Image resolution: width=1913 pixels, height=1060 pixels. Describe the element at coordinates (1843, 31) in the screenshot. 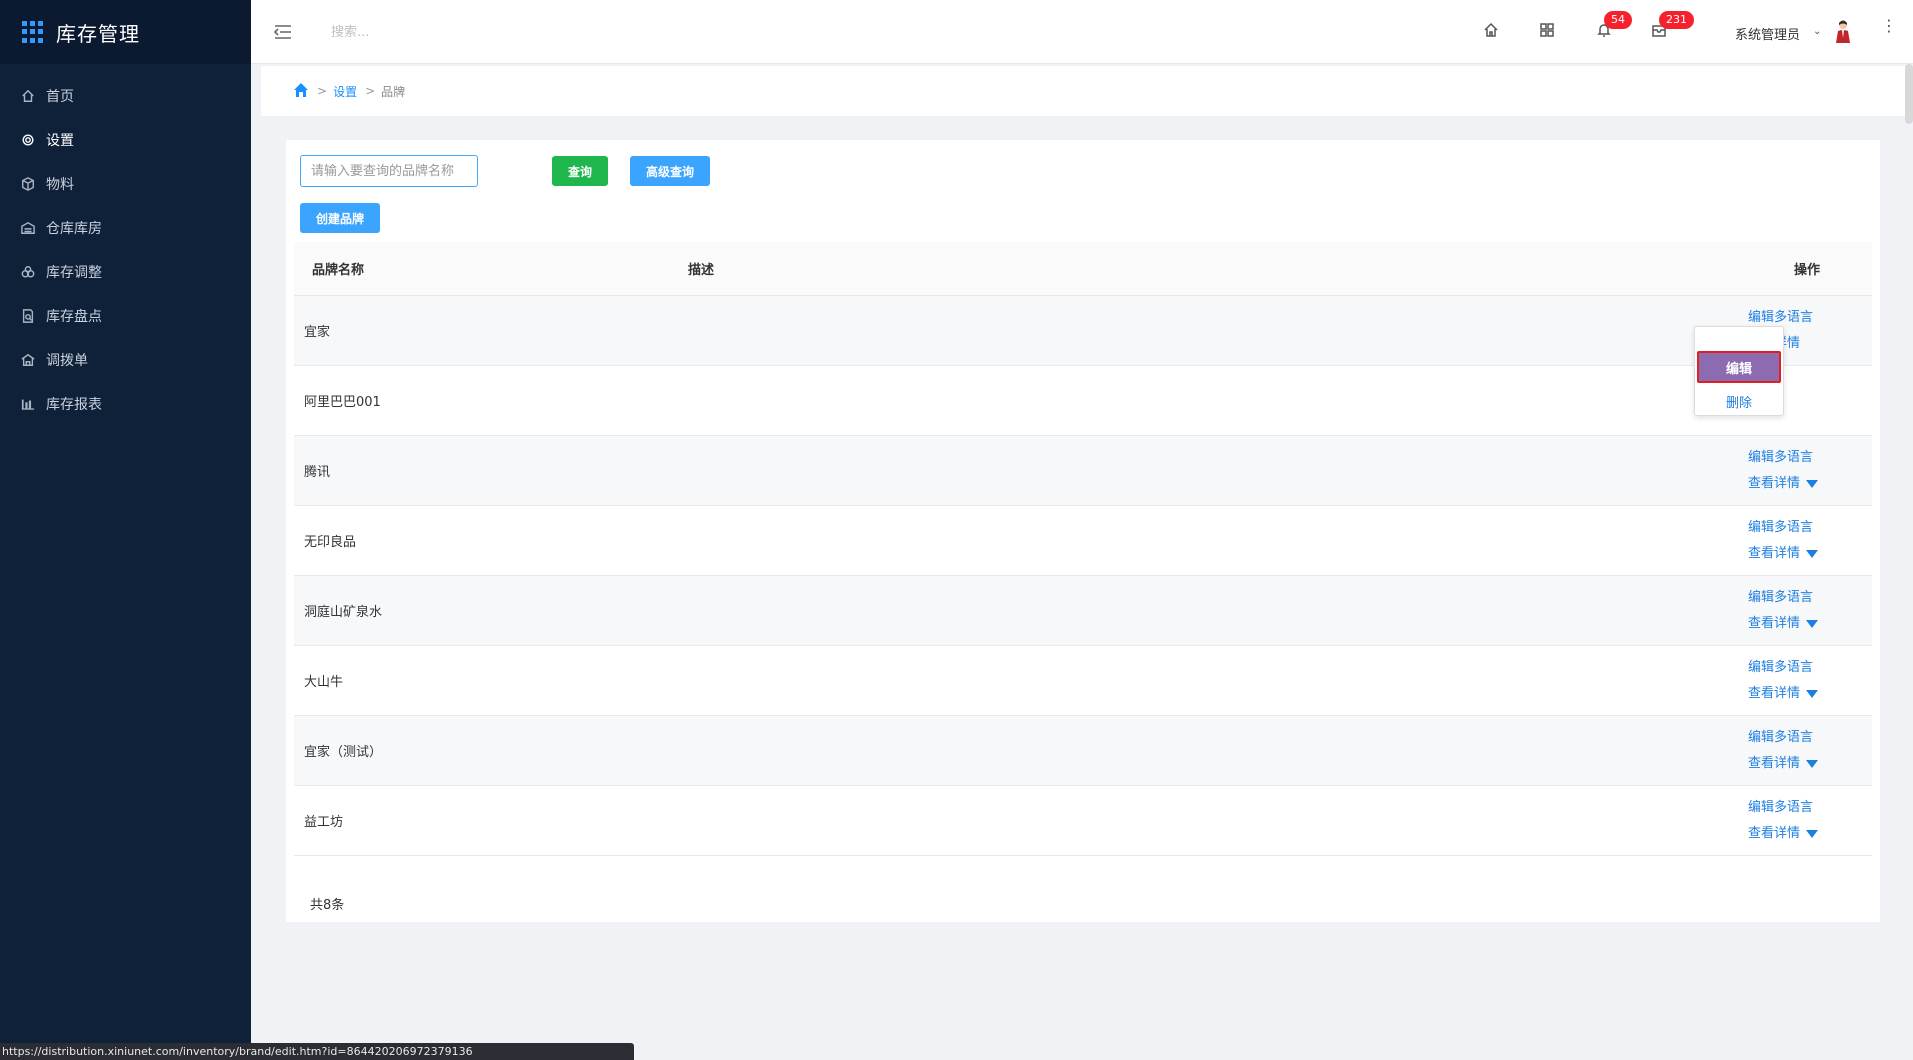

I see `avatar` at that location.